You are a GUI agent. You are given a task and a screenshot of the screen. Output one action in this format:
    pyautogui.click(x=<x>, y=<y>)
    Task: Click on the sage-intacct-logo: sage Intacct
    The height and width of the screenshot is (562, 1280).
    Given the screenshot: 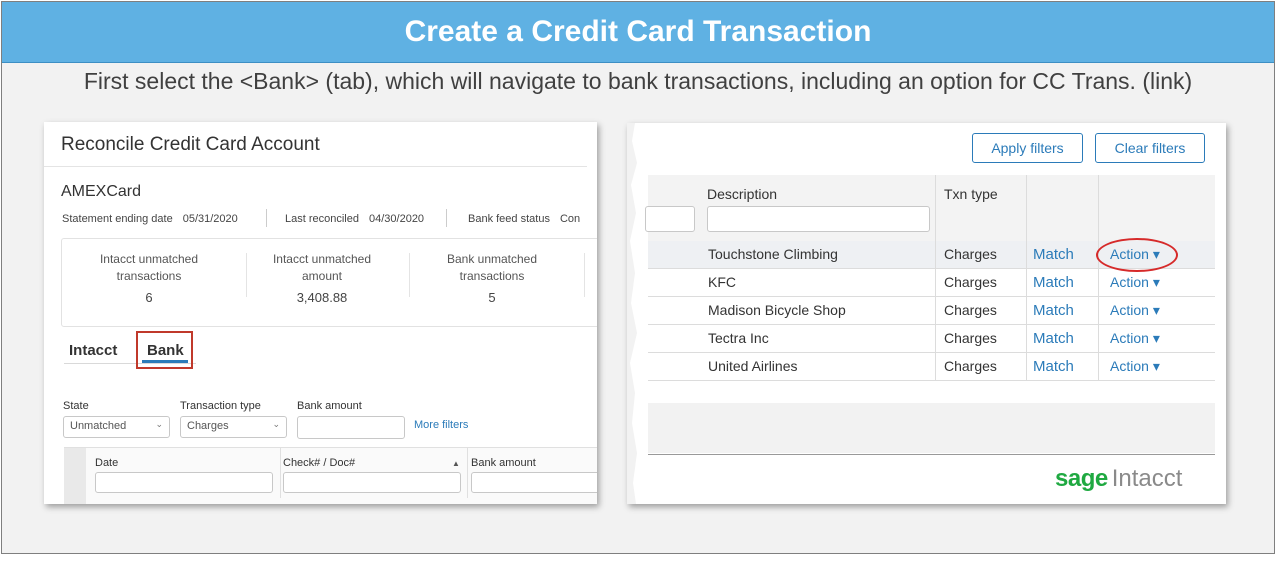 What is the action you would take?
    pyautogui.click(x=1118, y=479)
    